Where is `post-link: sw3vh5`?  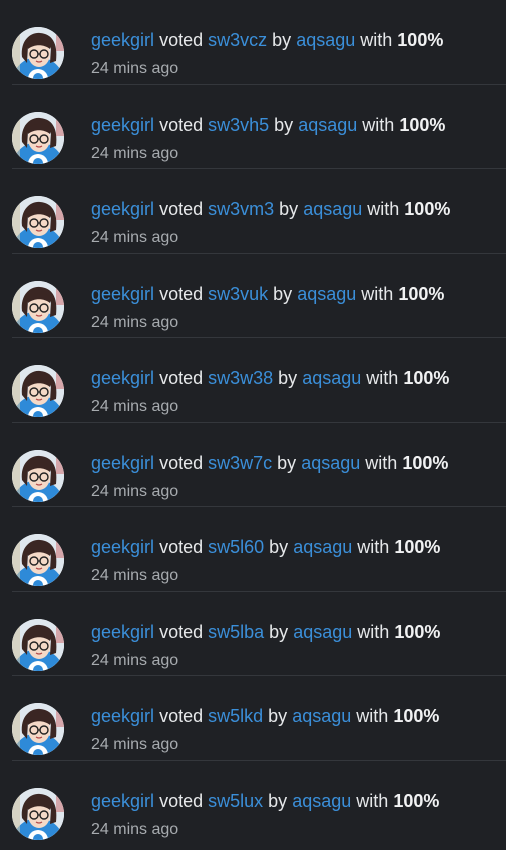
post-link: sw3vh5 is located at coordinates (238, 125).